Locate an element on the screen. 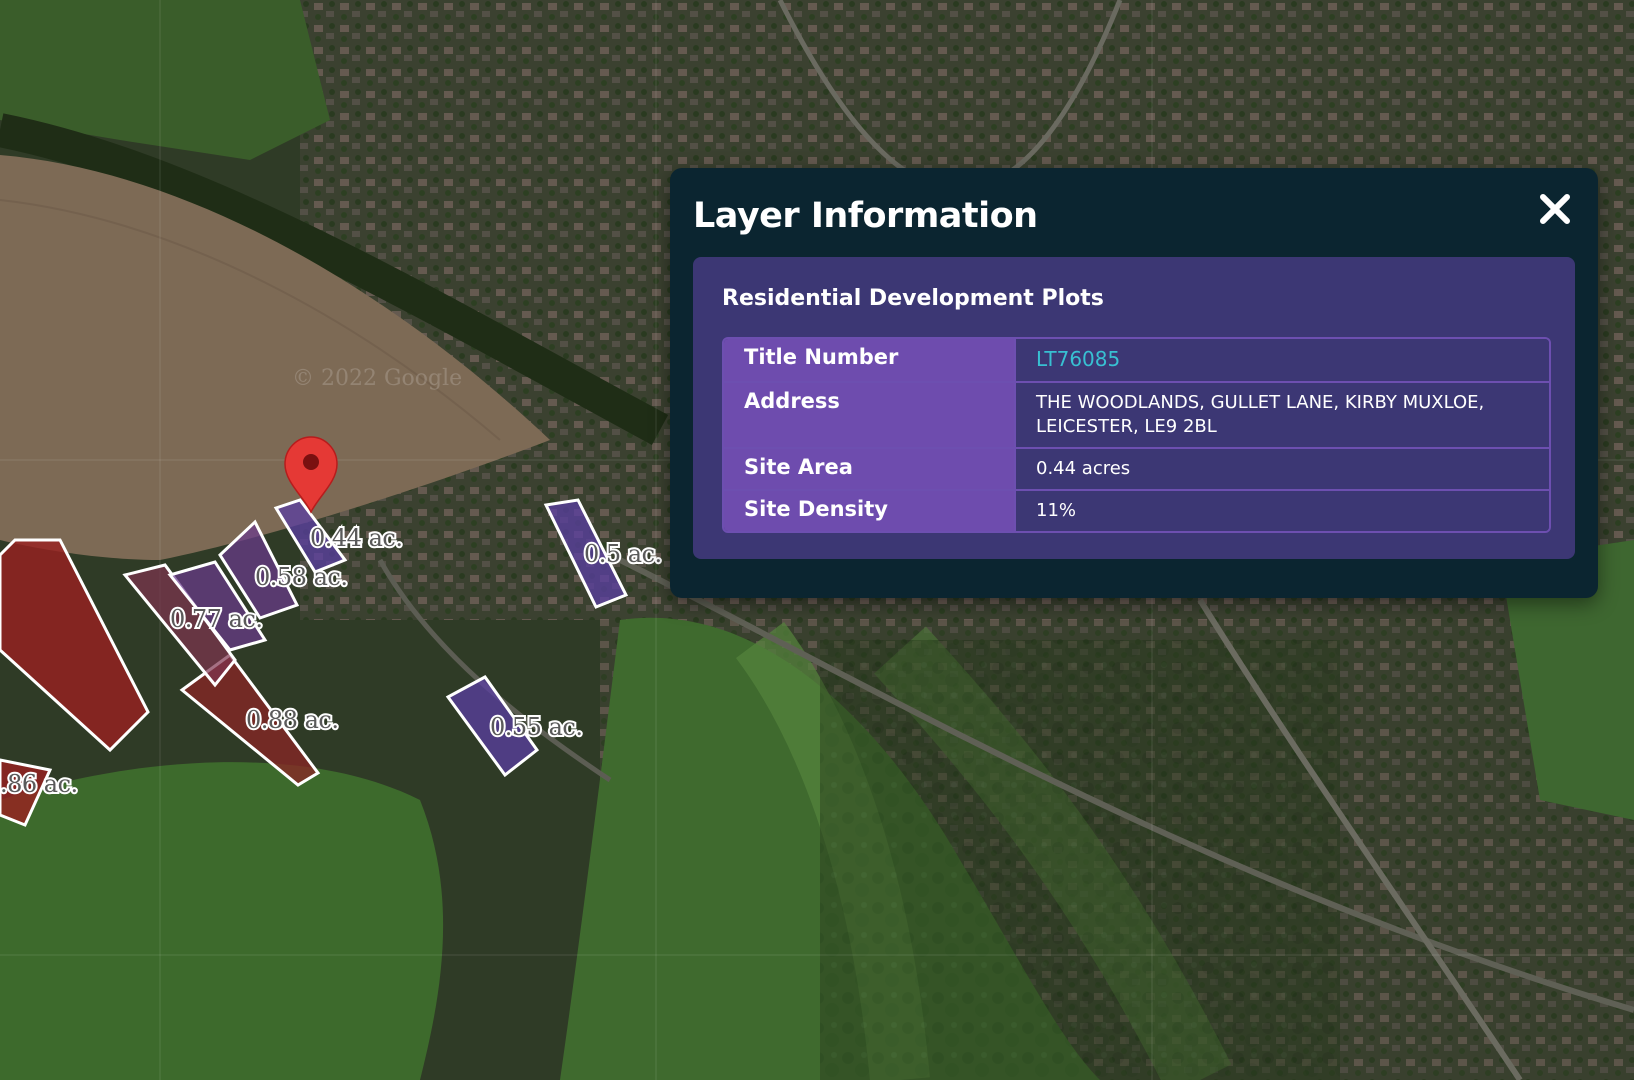  plot-label: 0.58 ac. is located at coordinates (301, 577).